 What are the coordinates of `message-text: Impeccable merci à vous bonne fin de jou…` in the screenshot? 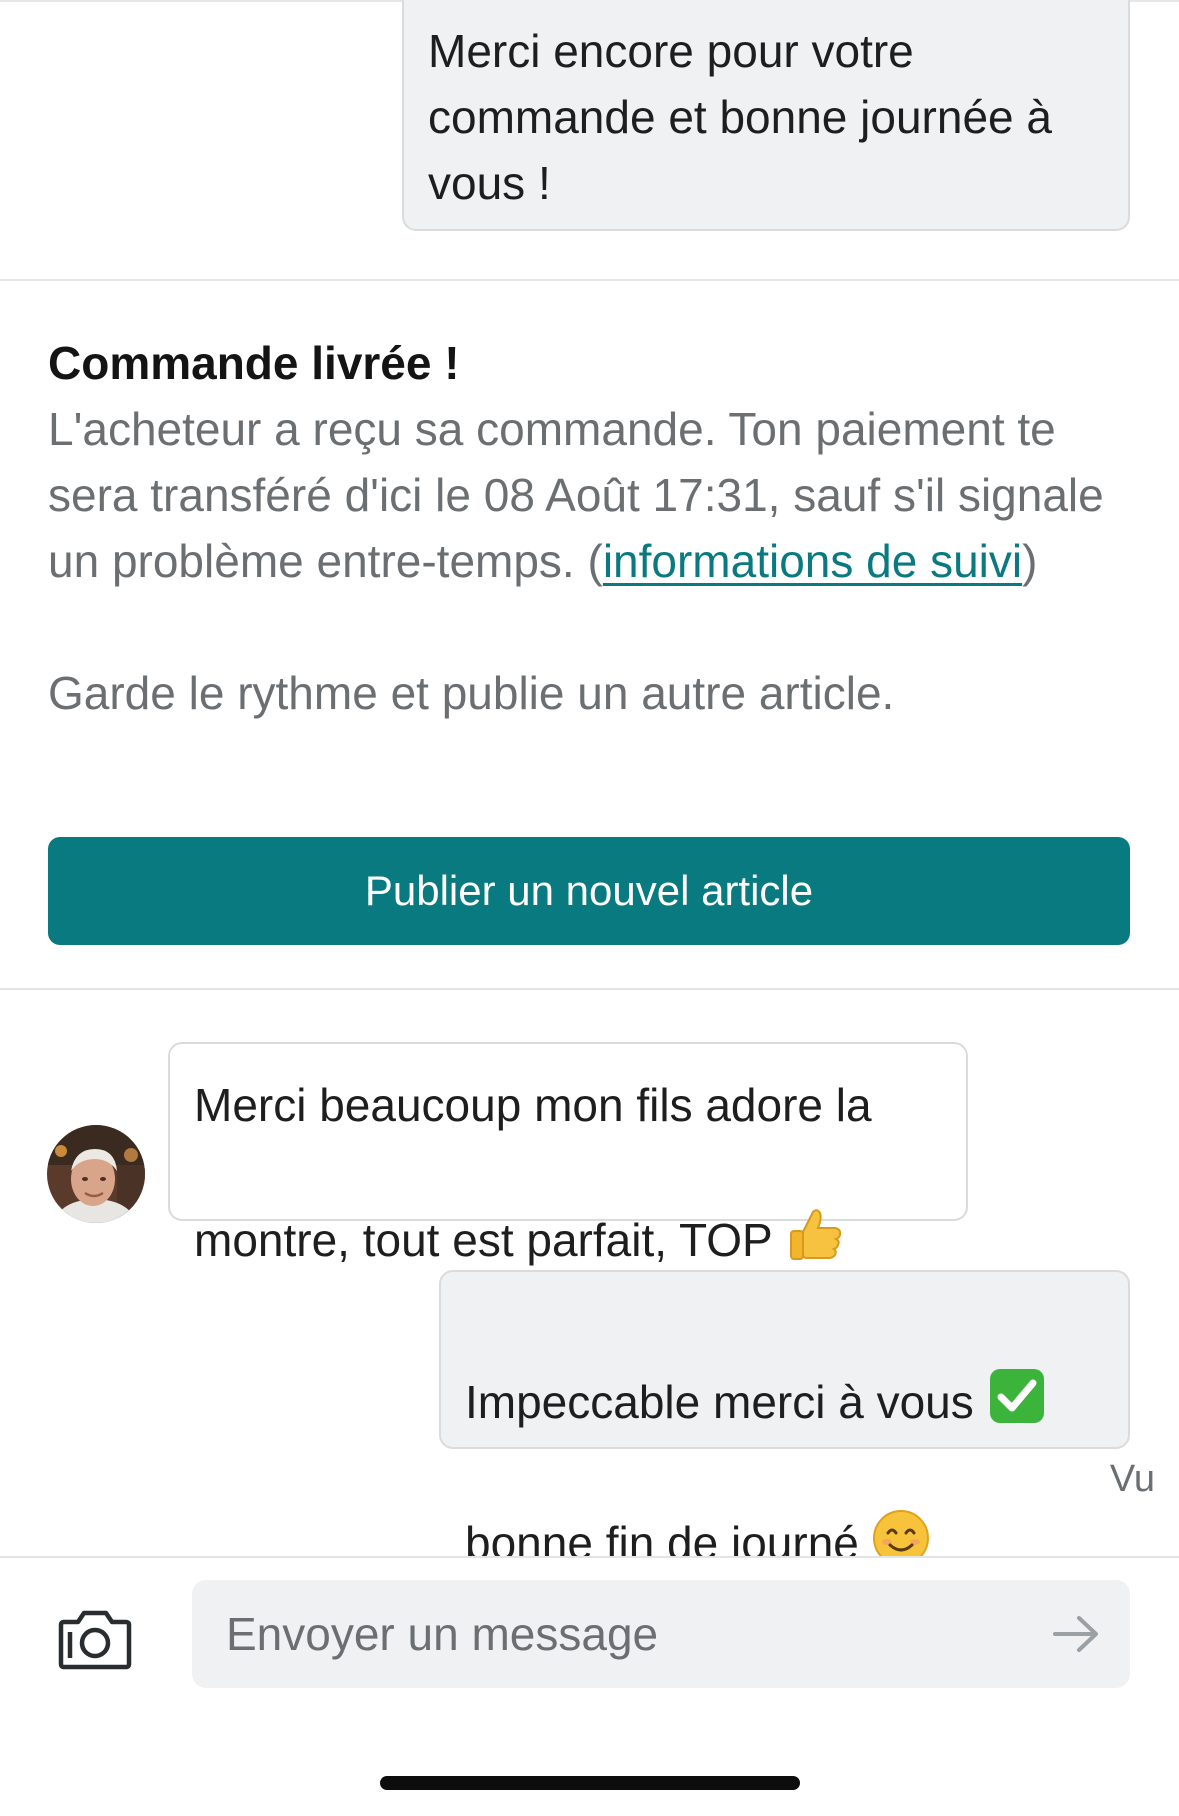 It's located at (786, 1442).